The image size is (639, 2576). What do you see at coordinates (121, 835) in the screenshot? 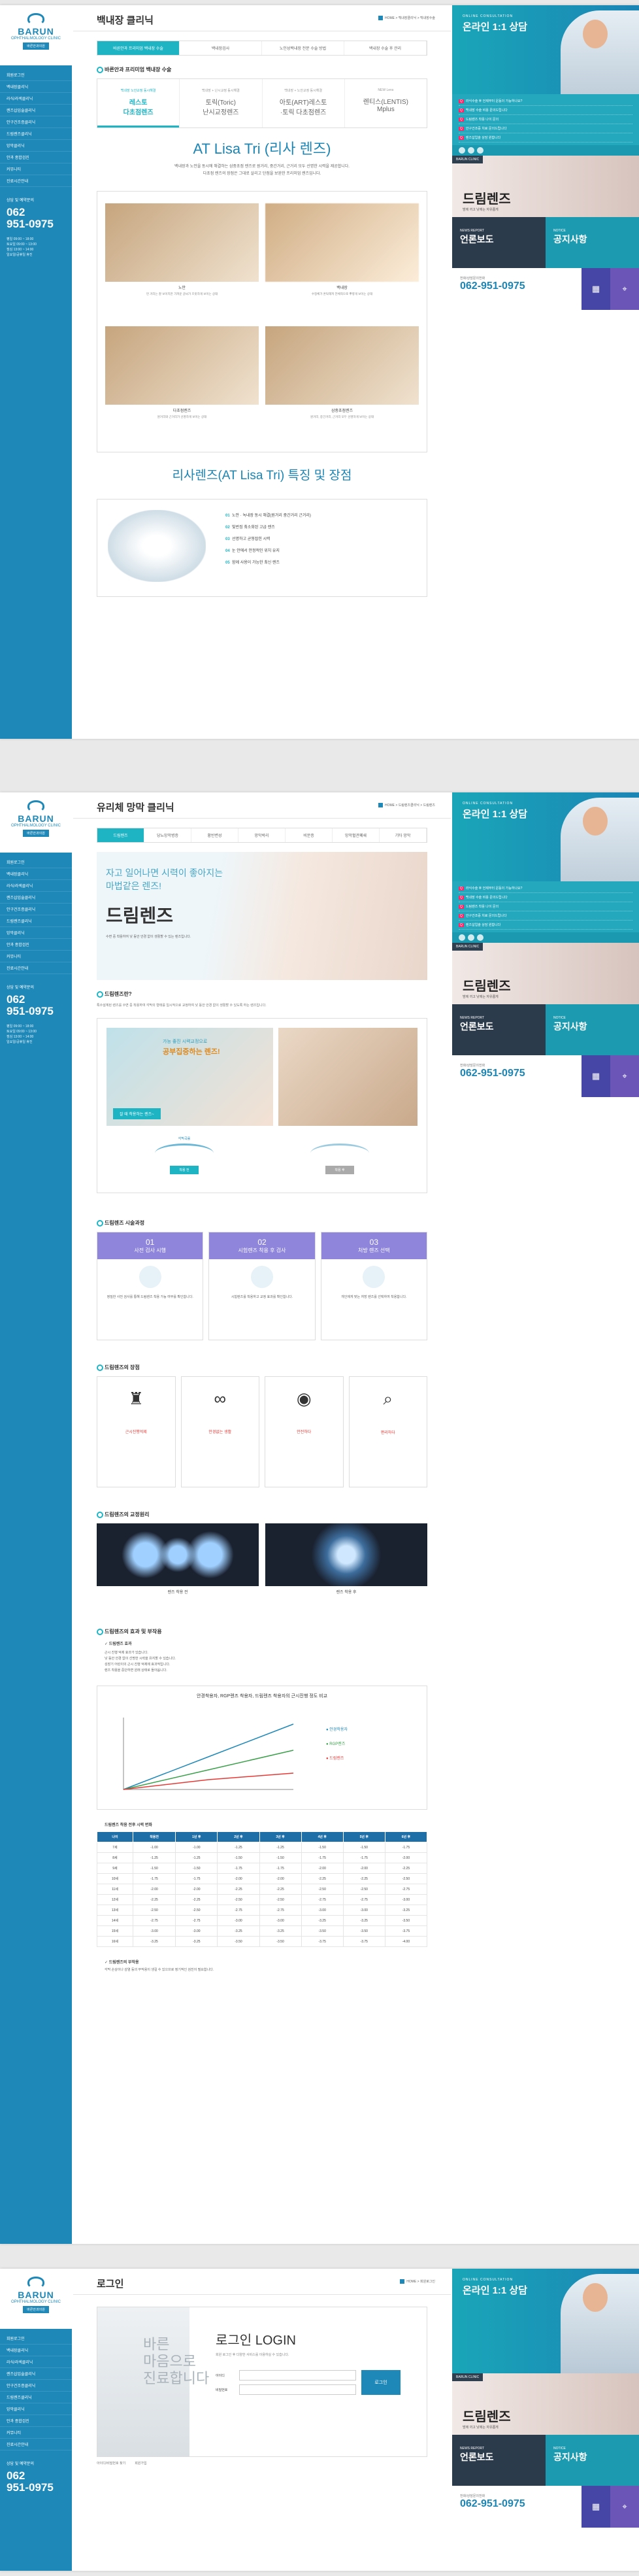
I see `tab: 드림렌즈` at bounding box center [121, 835].